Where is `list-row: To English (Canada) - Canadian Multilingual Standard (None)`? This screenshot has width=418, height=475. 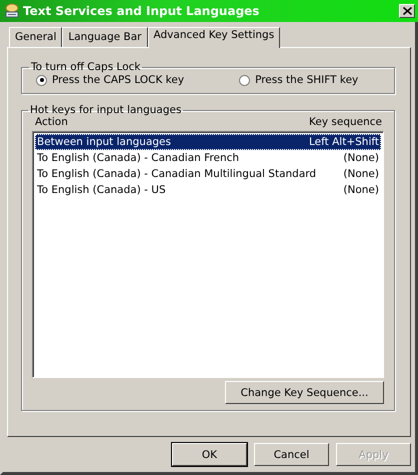 list-row: To English (Canada) - Canadian Multilingual Standard (None) is located at coordinates (208, 174).